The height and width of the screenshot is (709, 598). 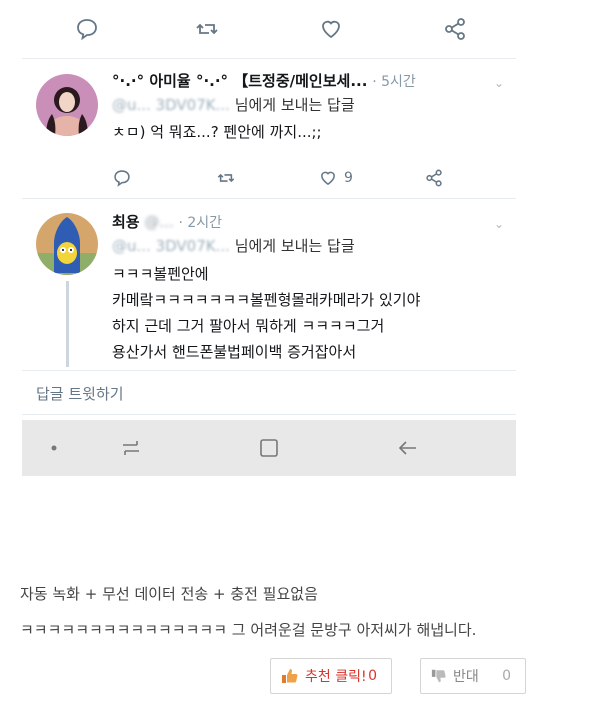 What do you see at coordinates (466, 677) in the screenshot?
I see `oppose-label: 반대` at bounding box center [466, 677].